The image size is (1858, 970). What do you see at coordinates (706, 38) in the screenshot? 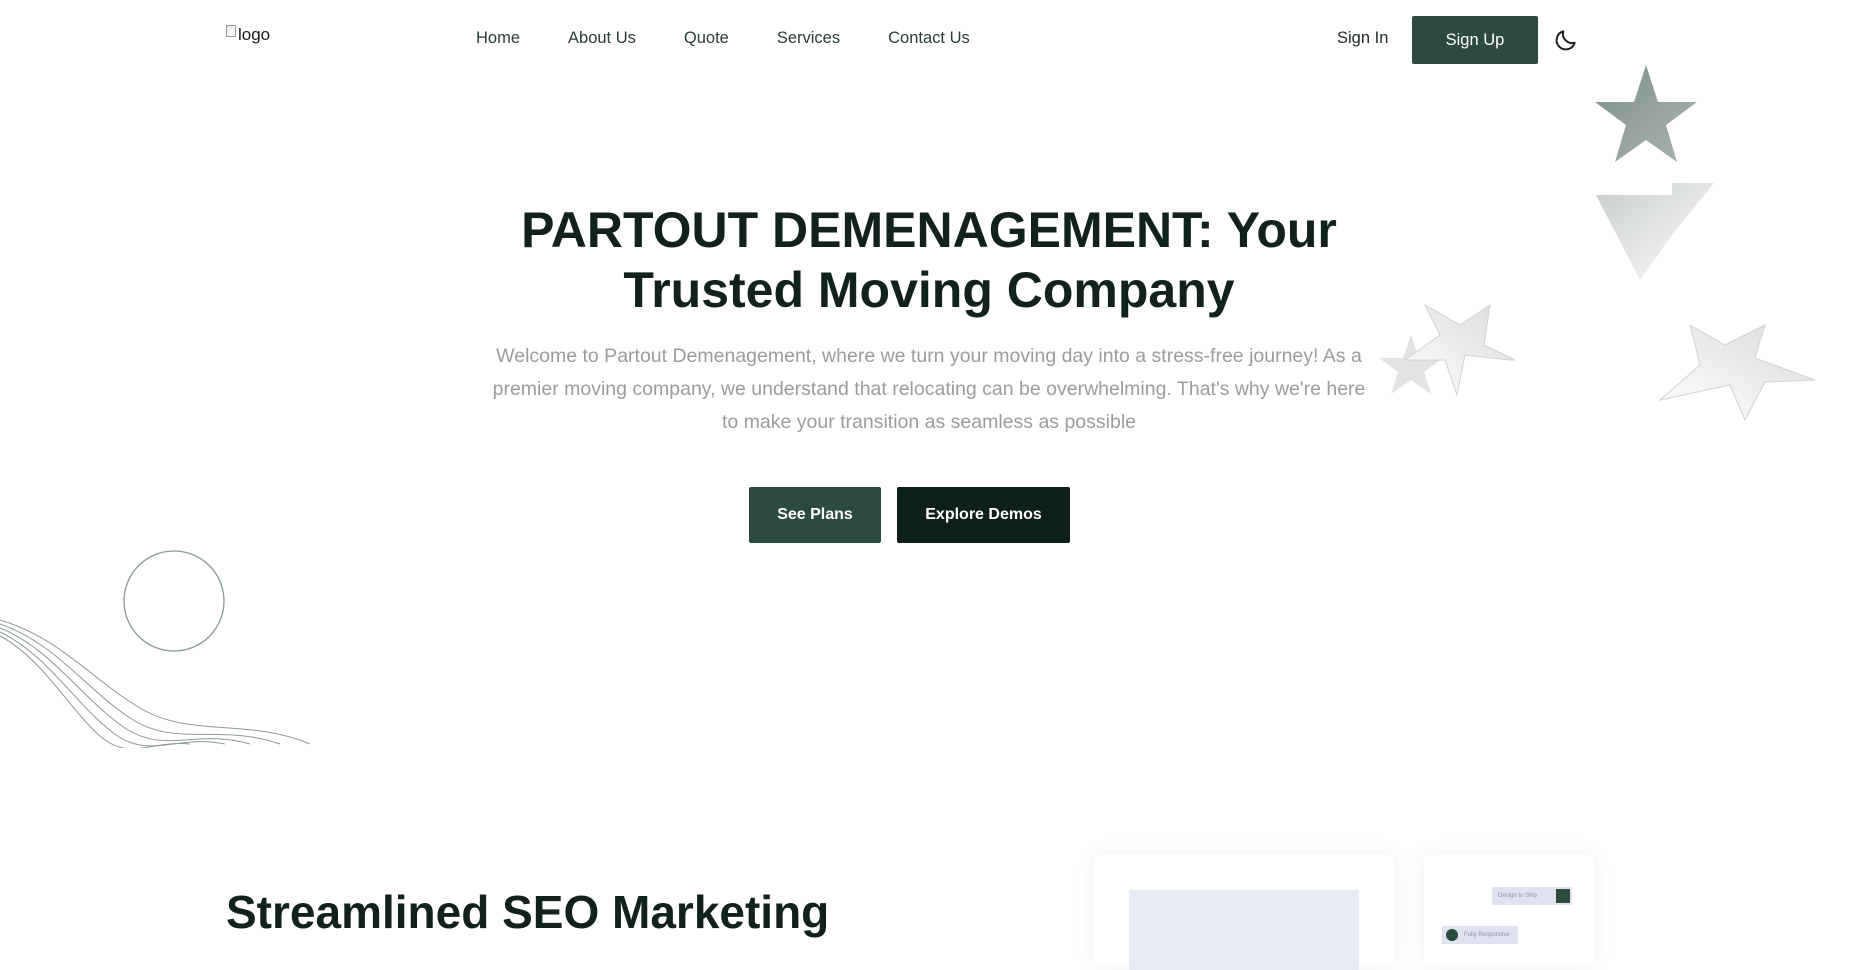
I see `nav-quote-link: Quote` at bounding box center [706, 38].